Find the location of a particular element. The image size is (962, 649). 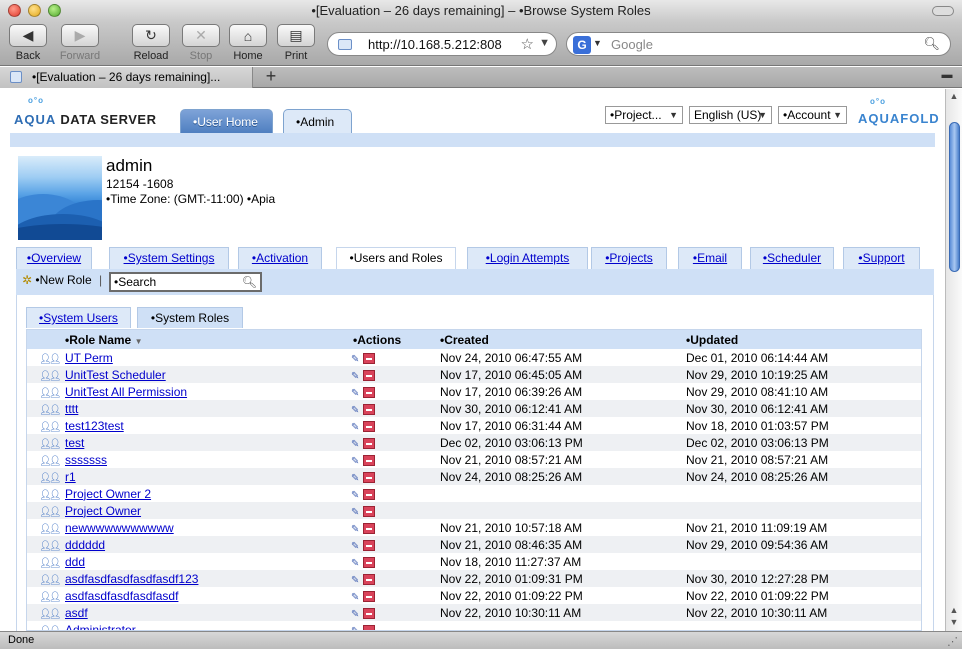

role-name-link: Project Owner is located at coordinates (103, 511).